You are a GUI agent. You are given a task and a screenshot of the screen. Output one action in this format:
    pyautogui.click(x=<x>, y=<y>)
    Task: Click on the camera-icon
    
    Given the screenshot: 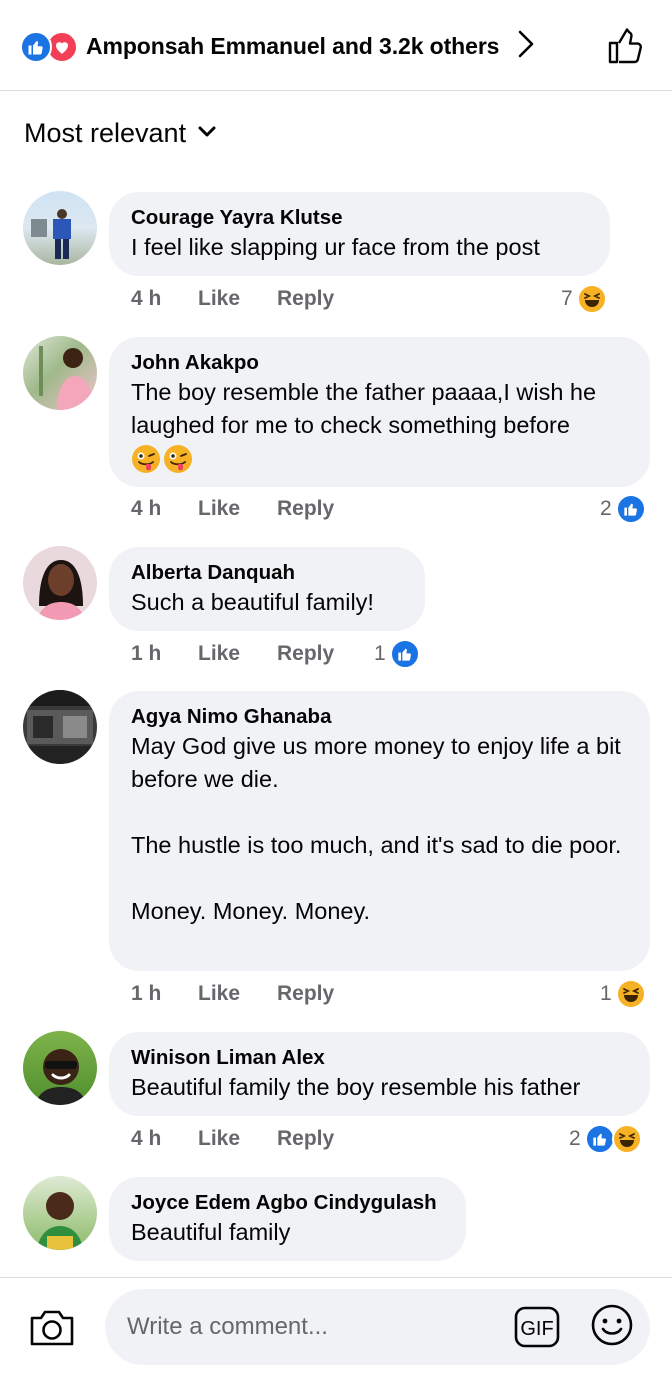 What is the action you would take?
    pyautogui.click(x=52, y=1329)
    